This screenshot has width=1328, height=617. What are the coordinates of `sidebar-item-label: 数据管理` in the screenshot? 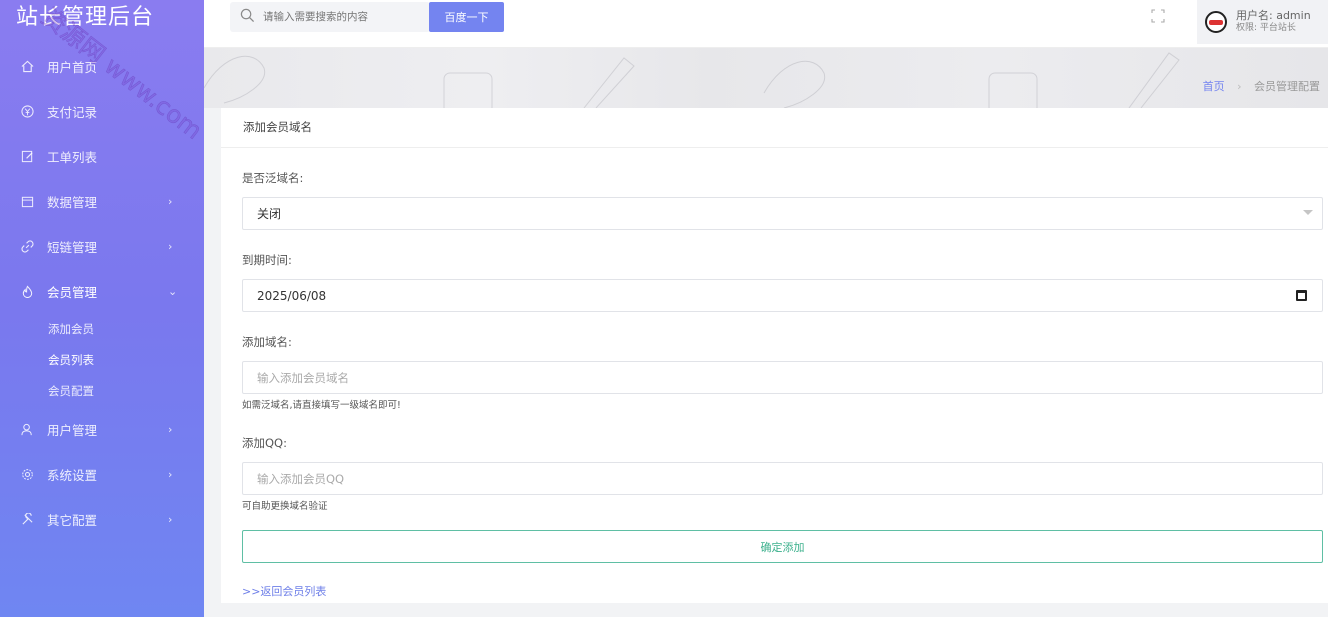 It's located at (72, 202).